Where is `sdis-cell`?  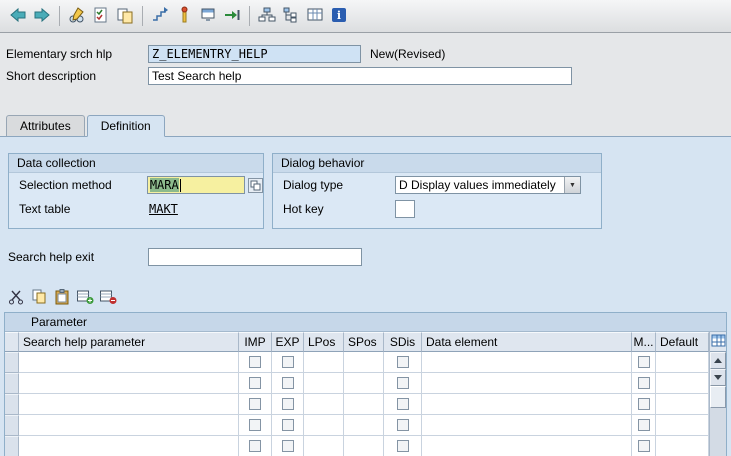 sdis-cell is located at coordinates (403, 446).